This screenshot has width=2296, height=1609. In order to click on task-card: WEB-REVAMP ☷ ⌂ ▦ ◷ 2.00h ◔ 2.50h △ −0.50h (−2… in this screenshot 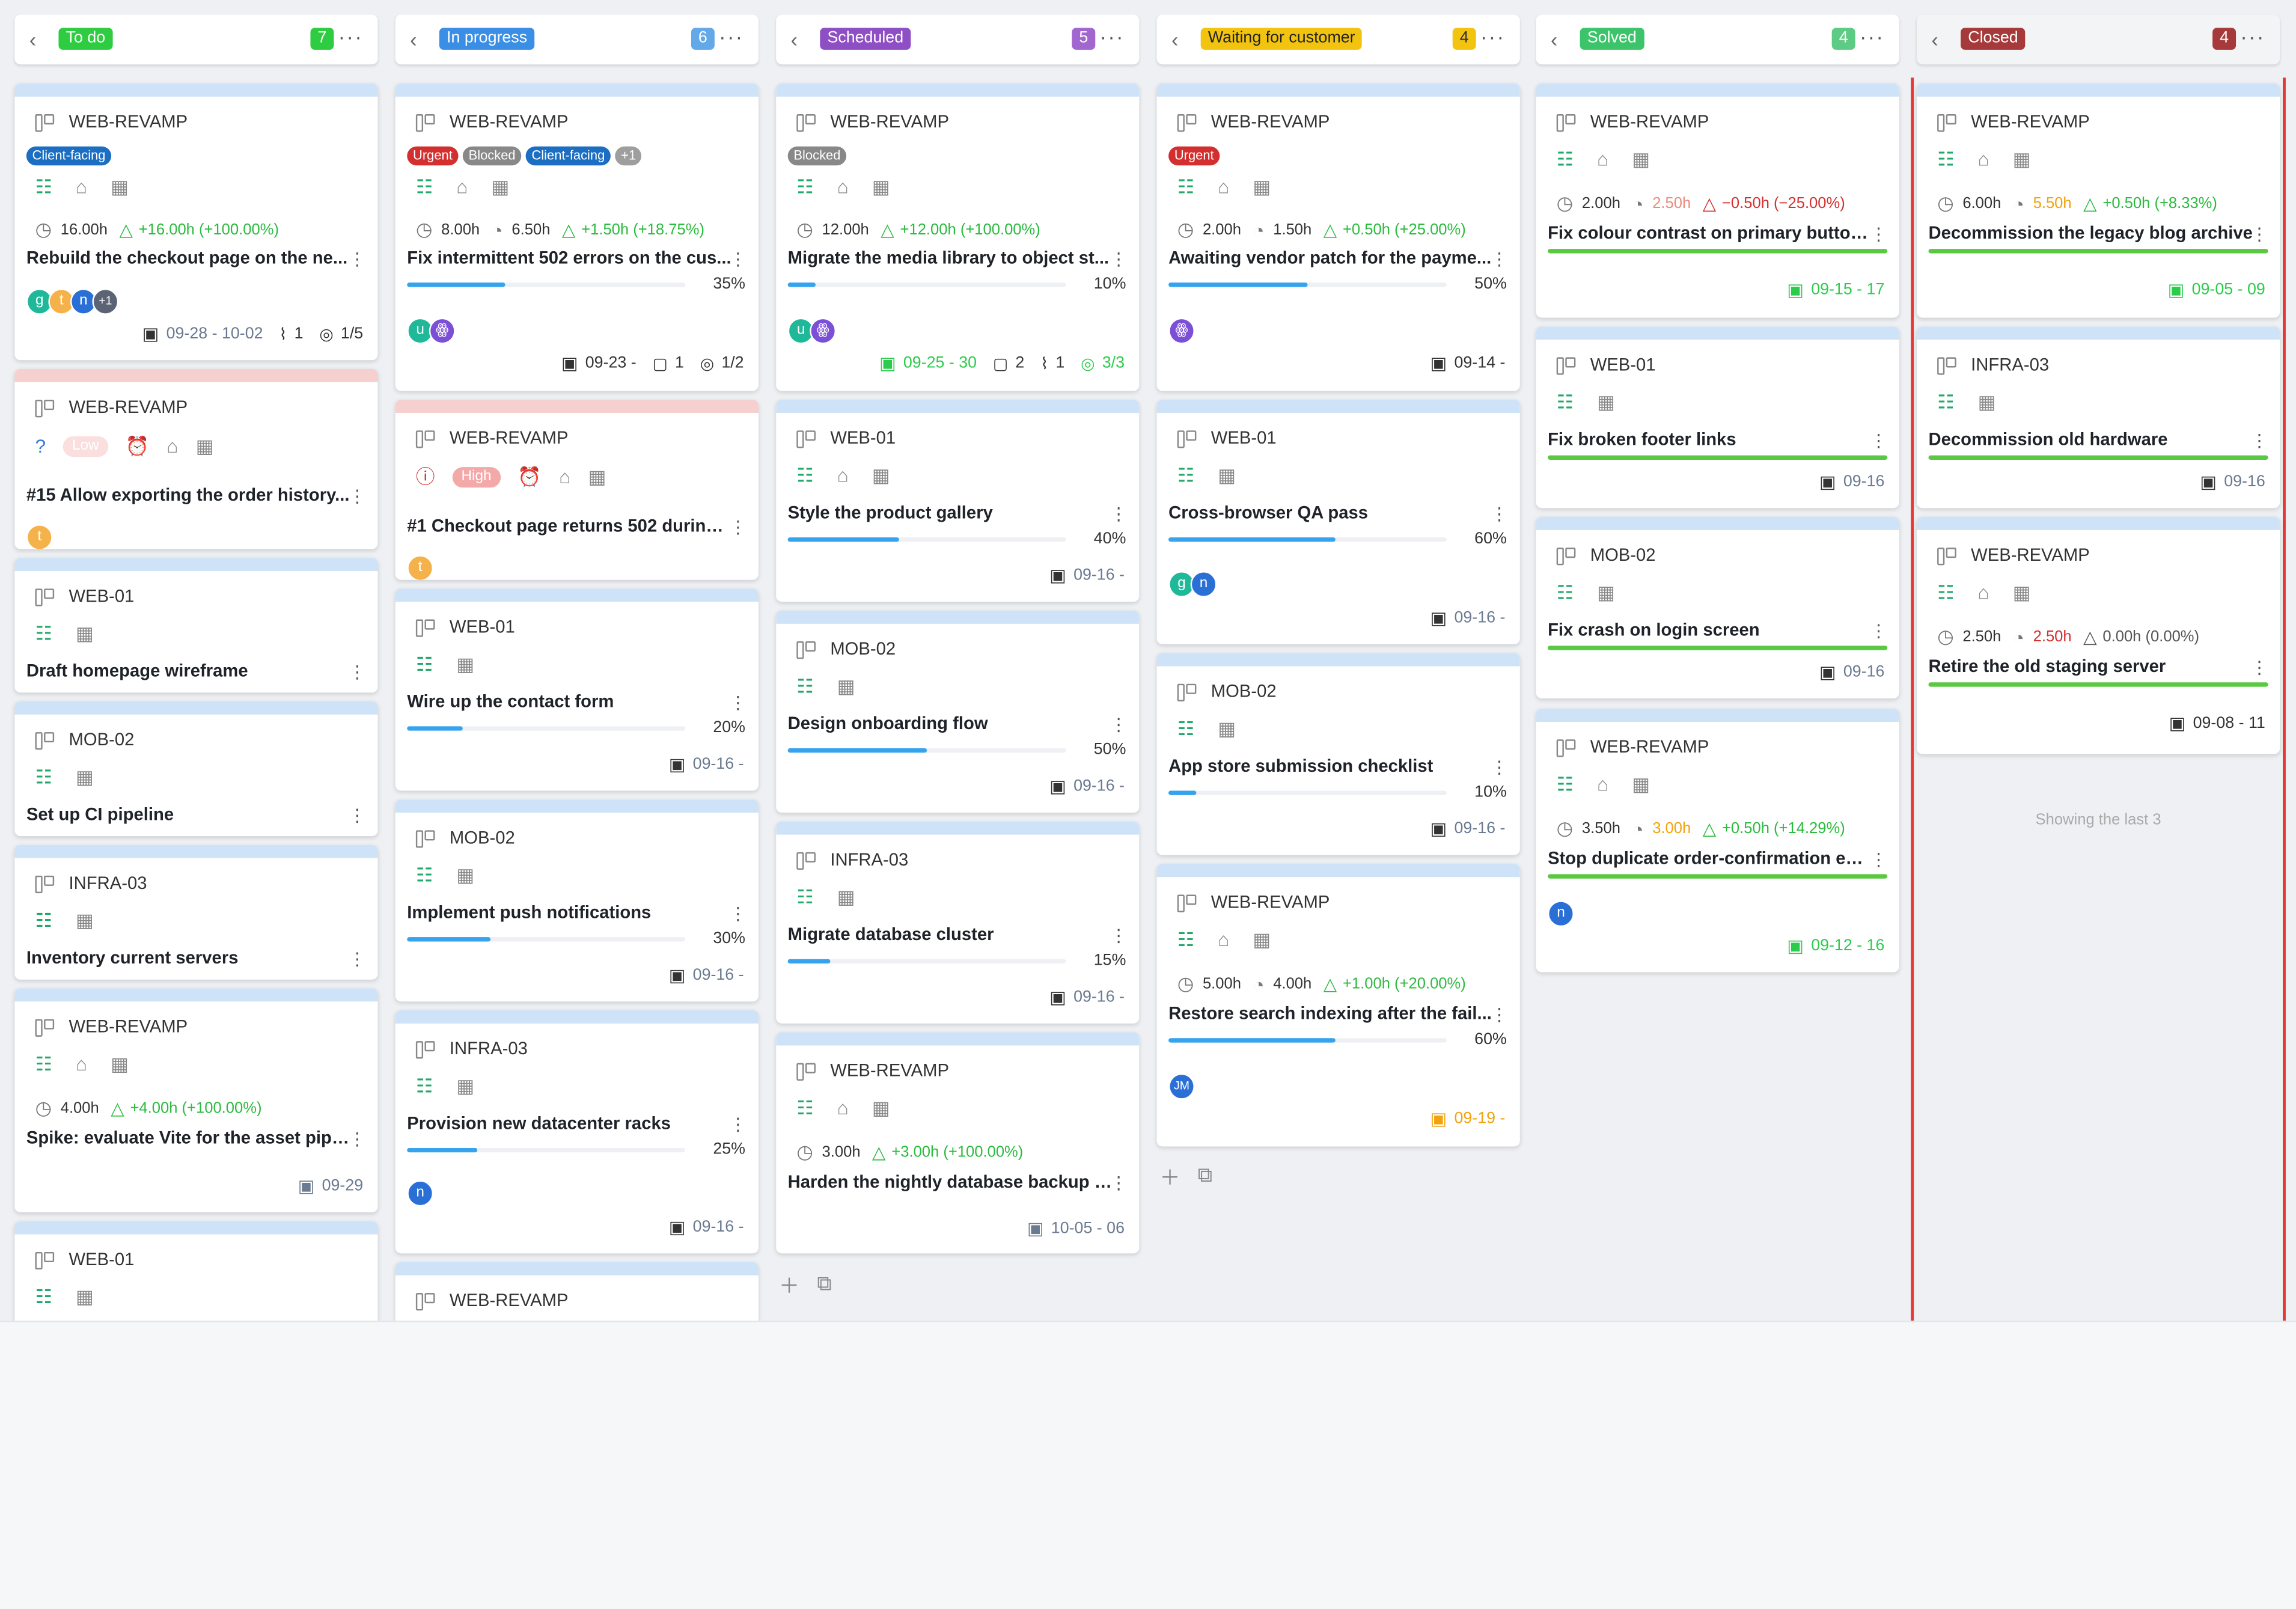, I will do `click(1717, 200)`.